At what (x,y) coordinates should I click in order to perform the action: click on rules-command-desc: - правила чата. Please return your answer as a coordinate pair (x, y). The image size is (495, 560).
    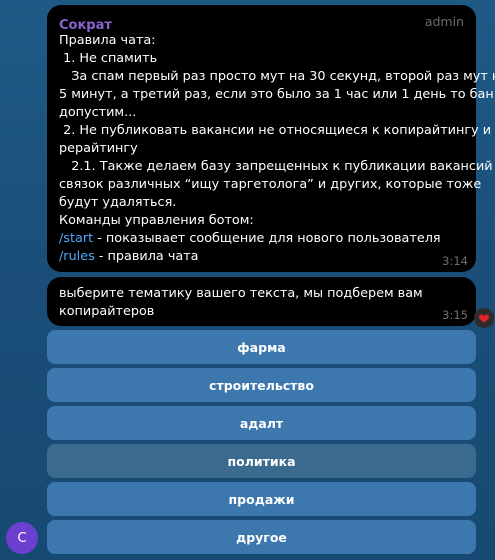
    Looking at the image, I should click on (146, 256).